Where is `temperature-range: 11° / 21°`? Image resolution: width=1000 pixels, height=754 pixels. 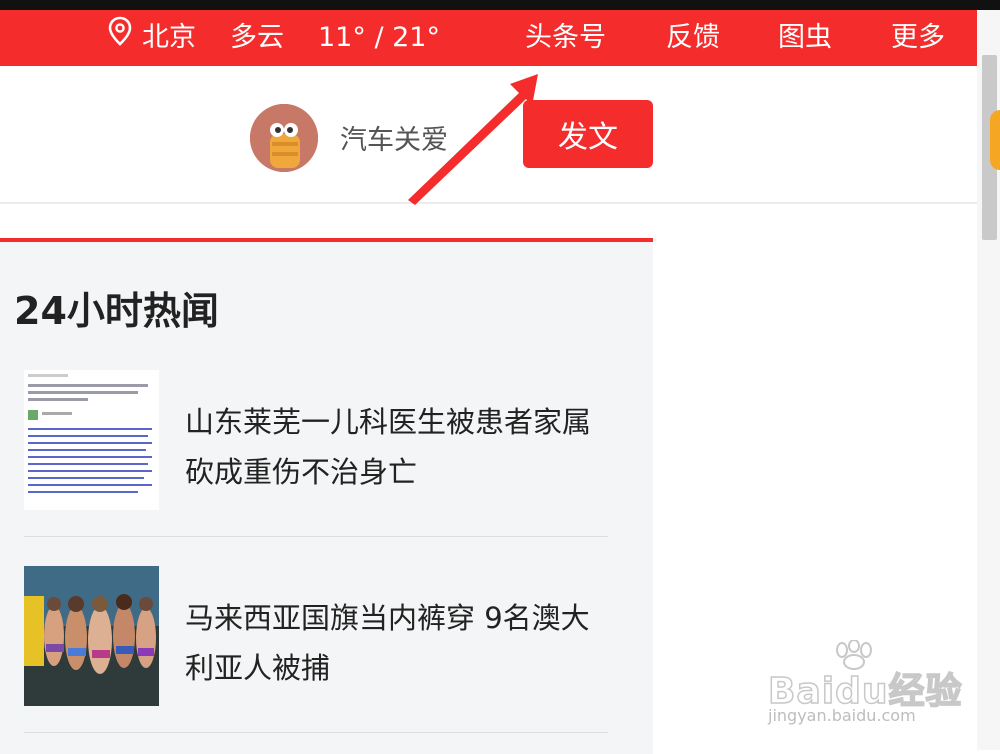
temperature-range: 11° / 21° is located at coordinates (379, 37).